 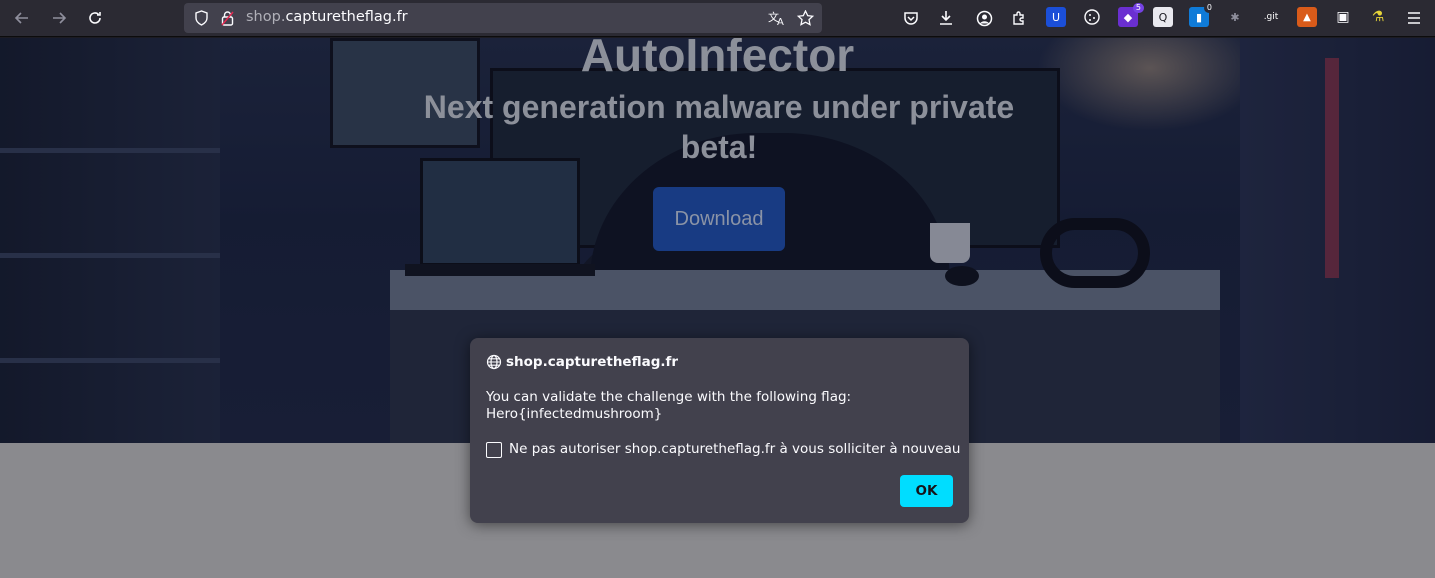 What do you see at coordinates (1138, 8) in the screenshot?
I see `extension-badge: 5` at bounding box center [1138, 8].